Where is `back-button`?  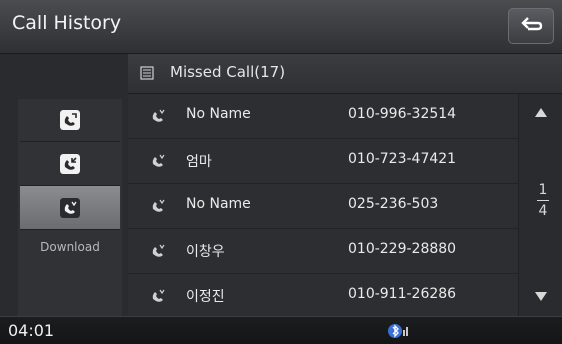
back-button is located at coordinates (531, 26).